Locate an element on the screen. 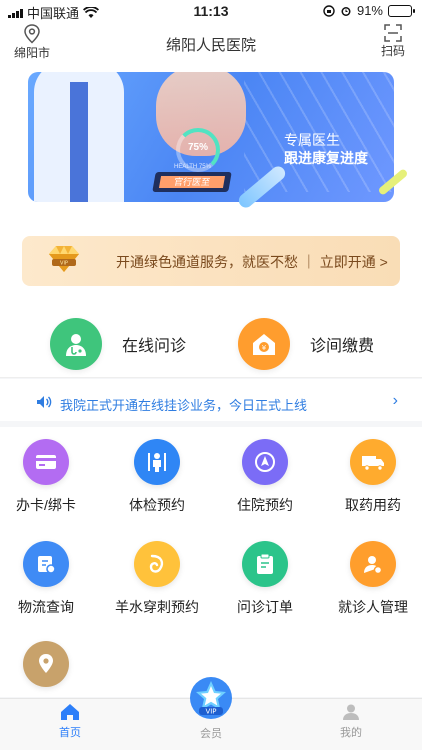  tablet-illustration: 官行医至 is located at coordinates (192, 182).